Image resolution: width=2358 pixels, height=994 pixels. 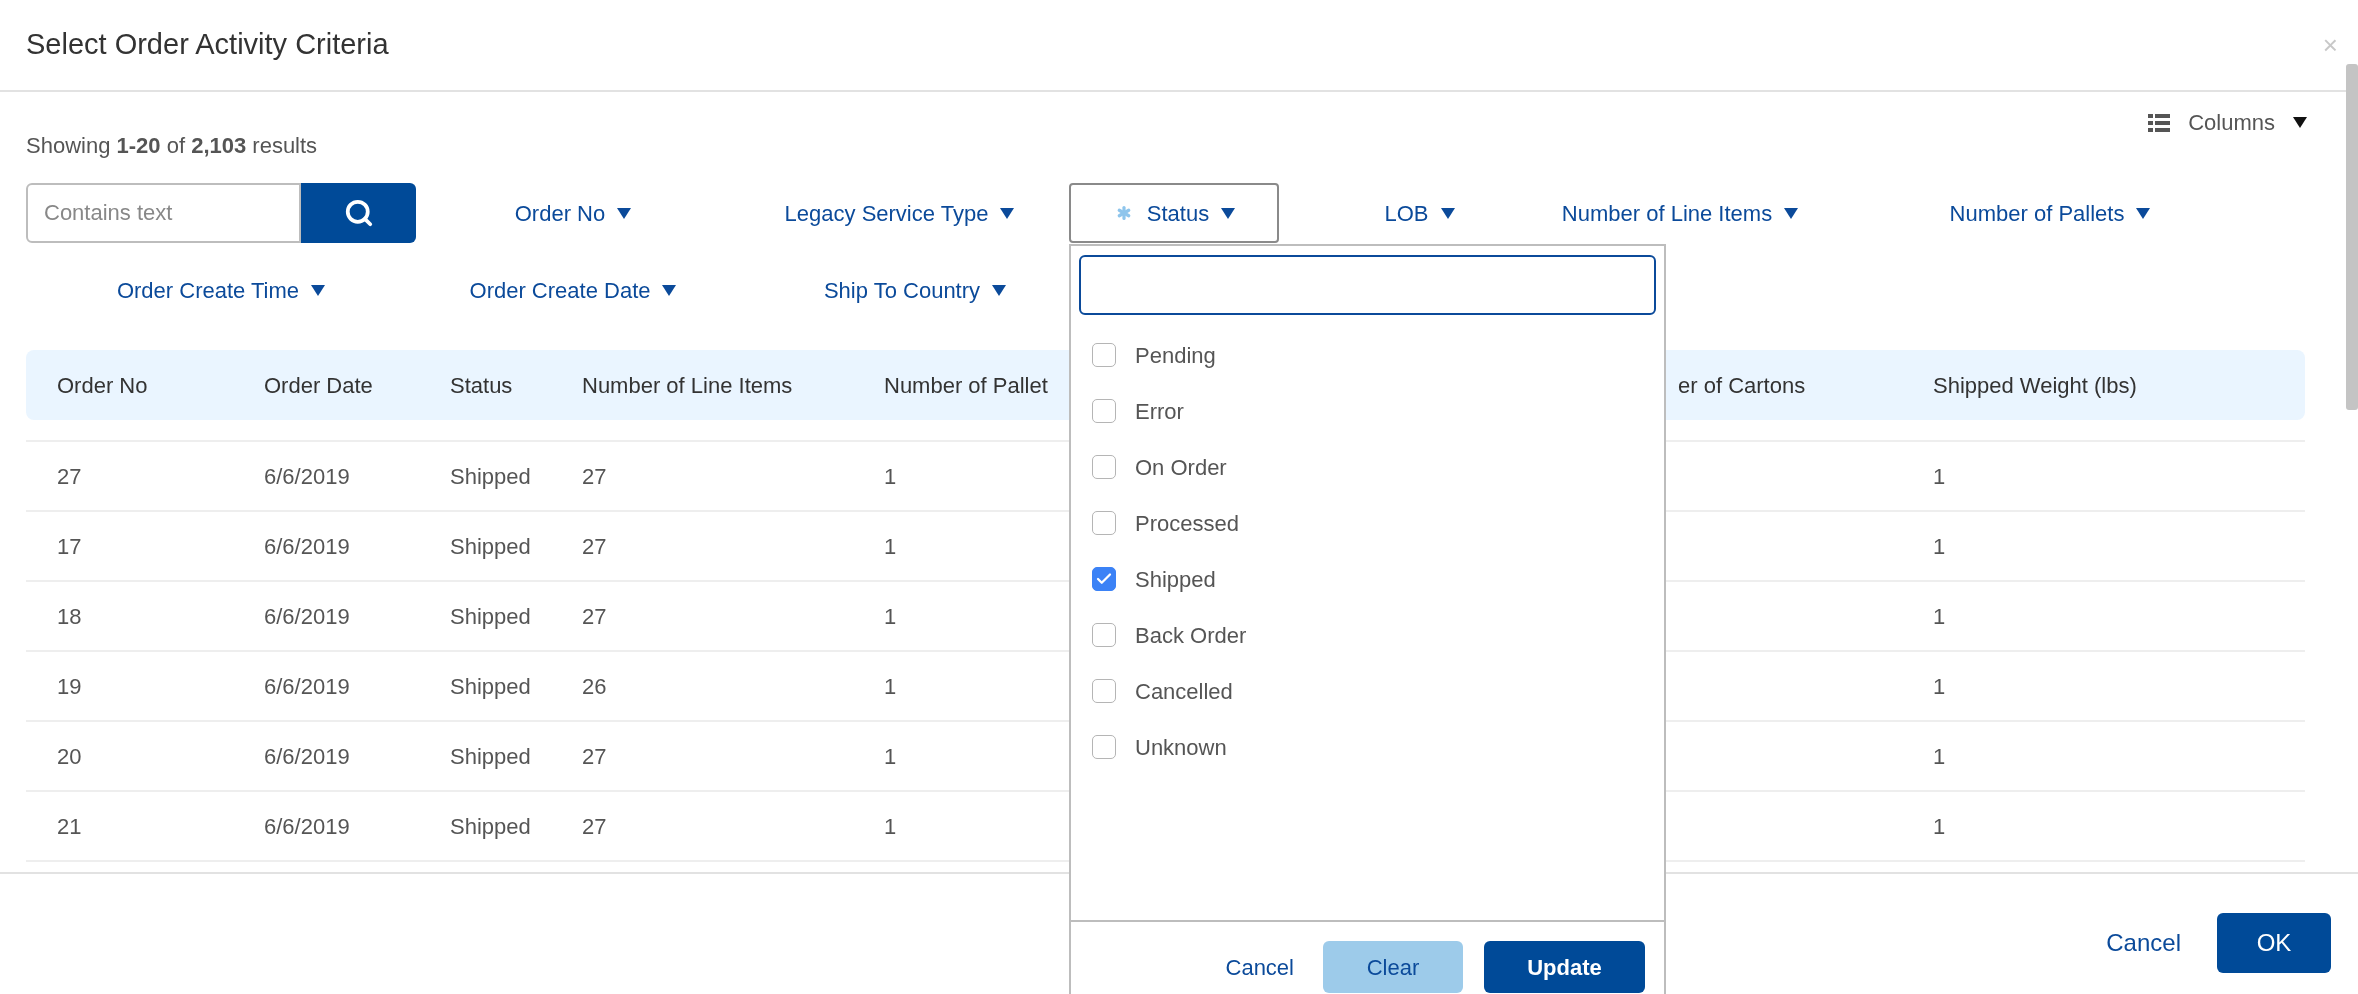 I want to click on option-label: Pending, so click(x=1175, y=355).